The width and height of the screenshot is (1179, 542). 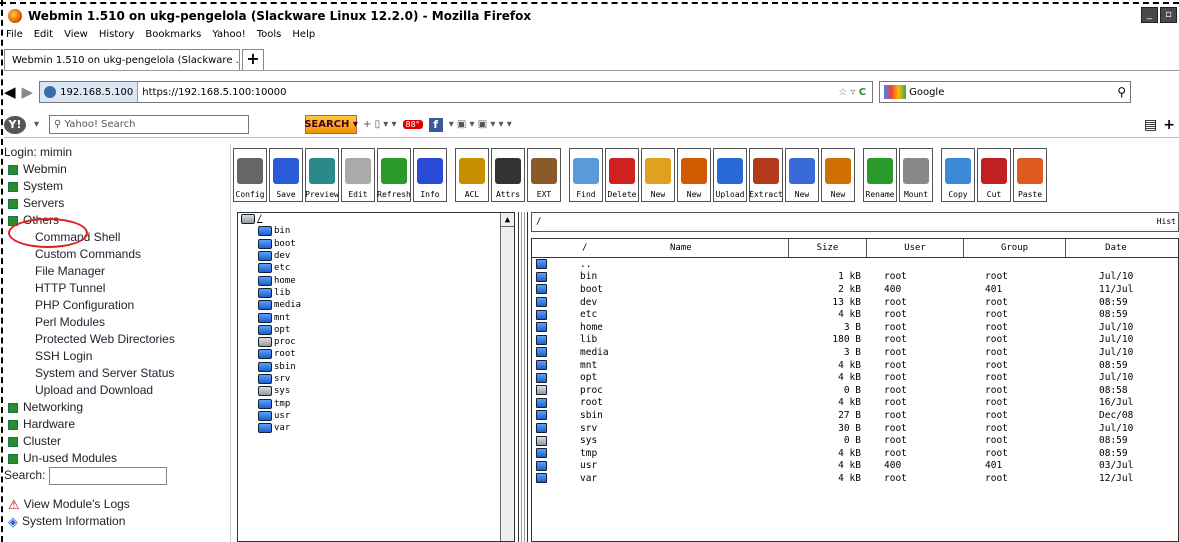 I want to click on menu-item-yahoo: Yahoo!, so click(x=228, y=37).